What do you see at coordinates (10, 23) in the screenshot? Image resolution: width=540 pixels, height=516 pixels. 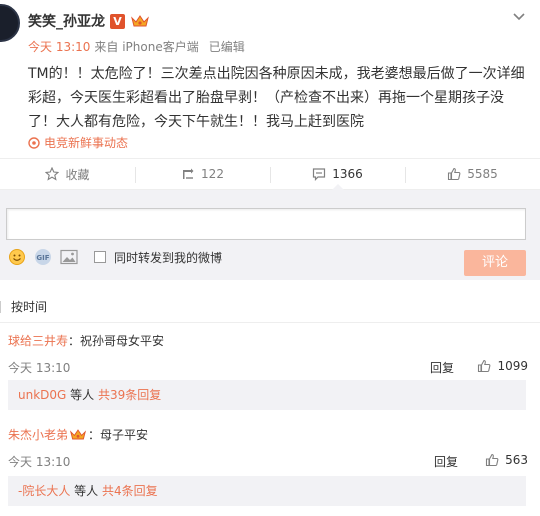 I see `avatar` at bounding box center [10, 23].